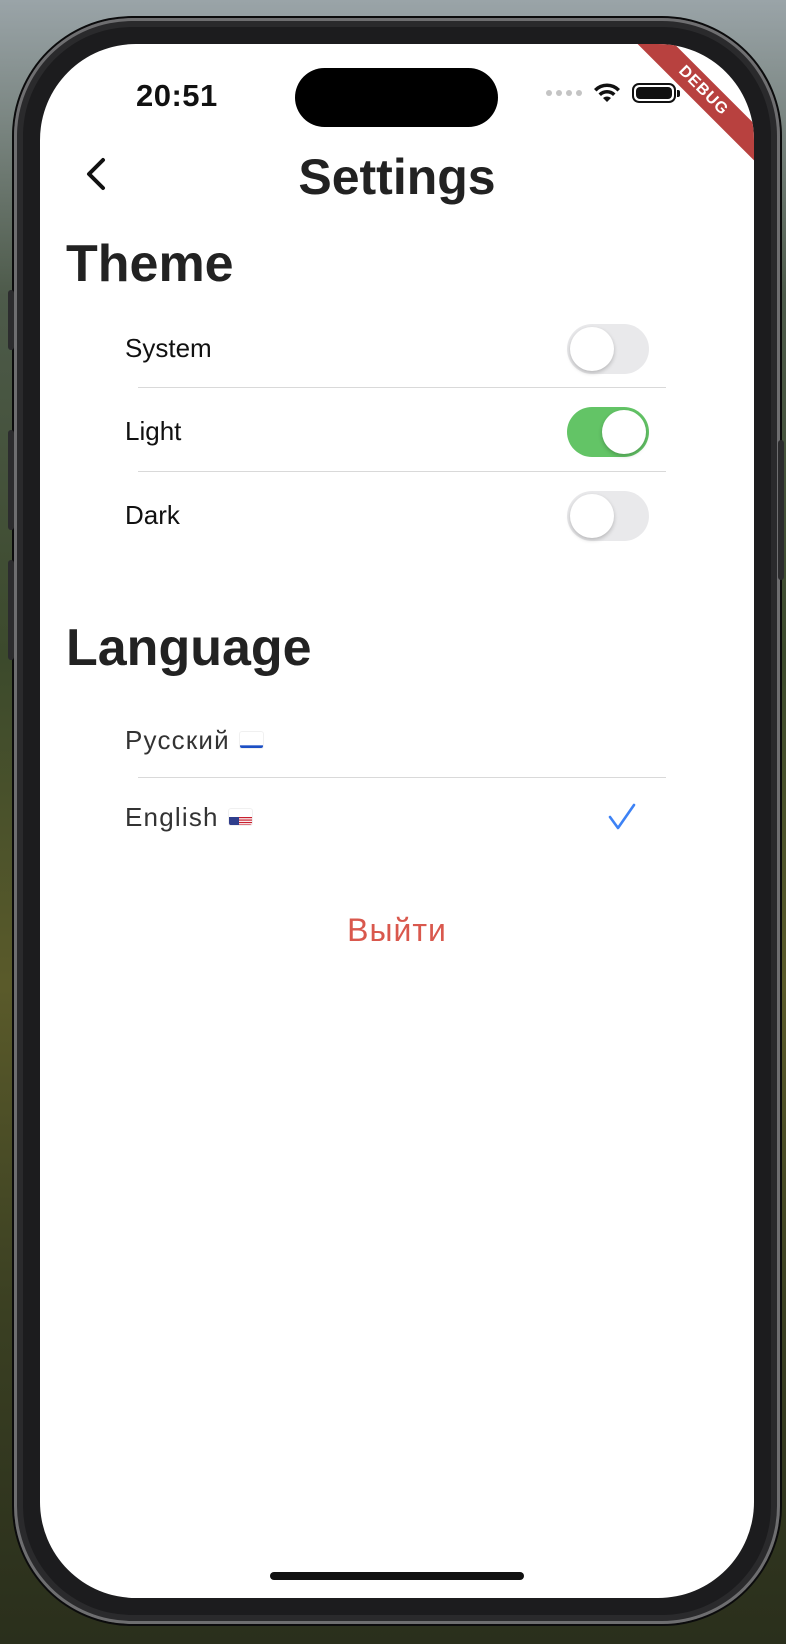 The image size is (786, 1644). I want to click on theme-option-system: System, so click(395, 348).